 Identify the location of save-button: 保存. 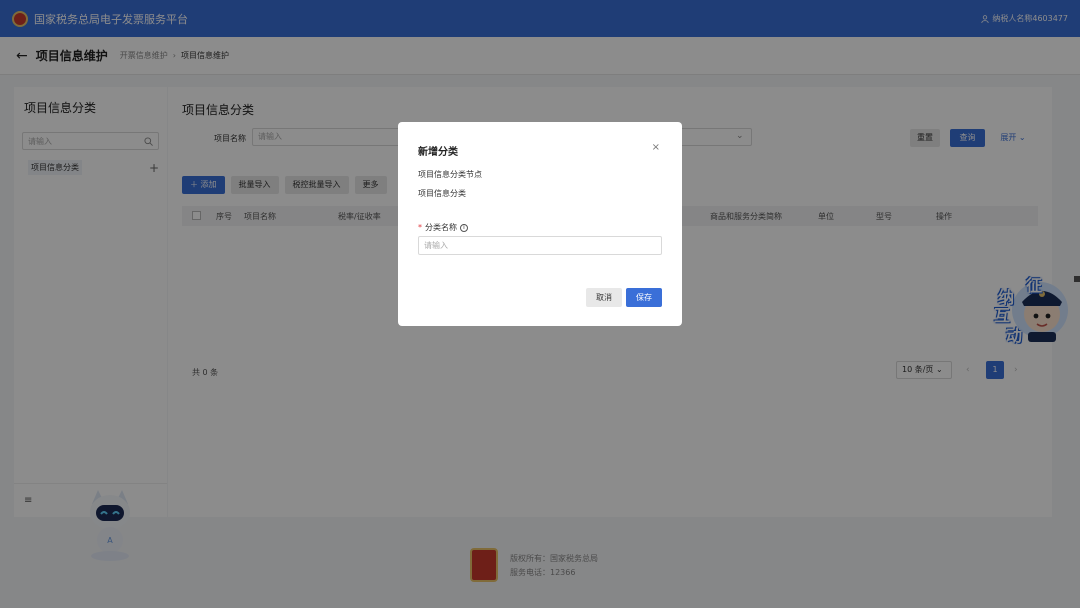
(644, 297).